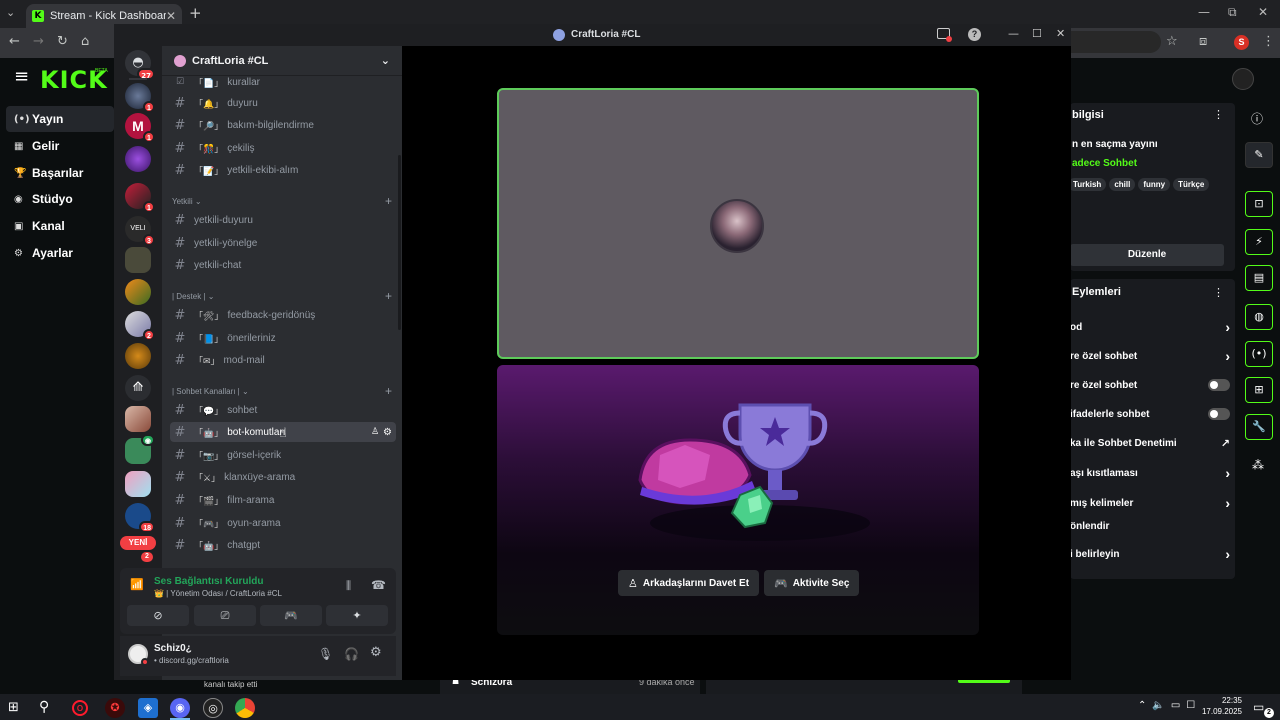  What do you see at coordinates (283, 265) in the screenshot?
I see `channel-item: # yetkili-chat` at bounding box center [283, 265].